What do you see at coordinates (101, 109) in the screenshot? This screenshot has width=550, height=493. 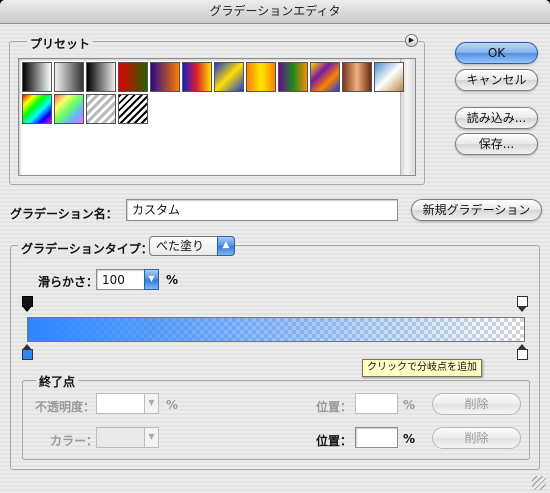 I see `preset-swatch-transparent-stripes` at bounding box center [101, 109].